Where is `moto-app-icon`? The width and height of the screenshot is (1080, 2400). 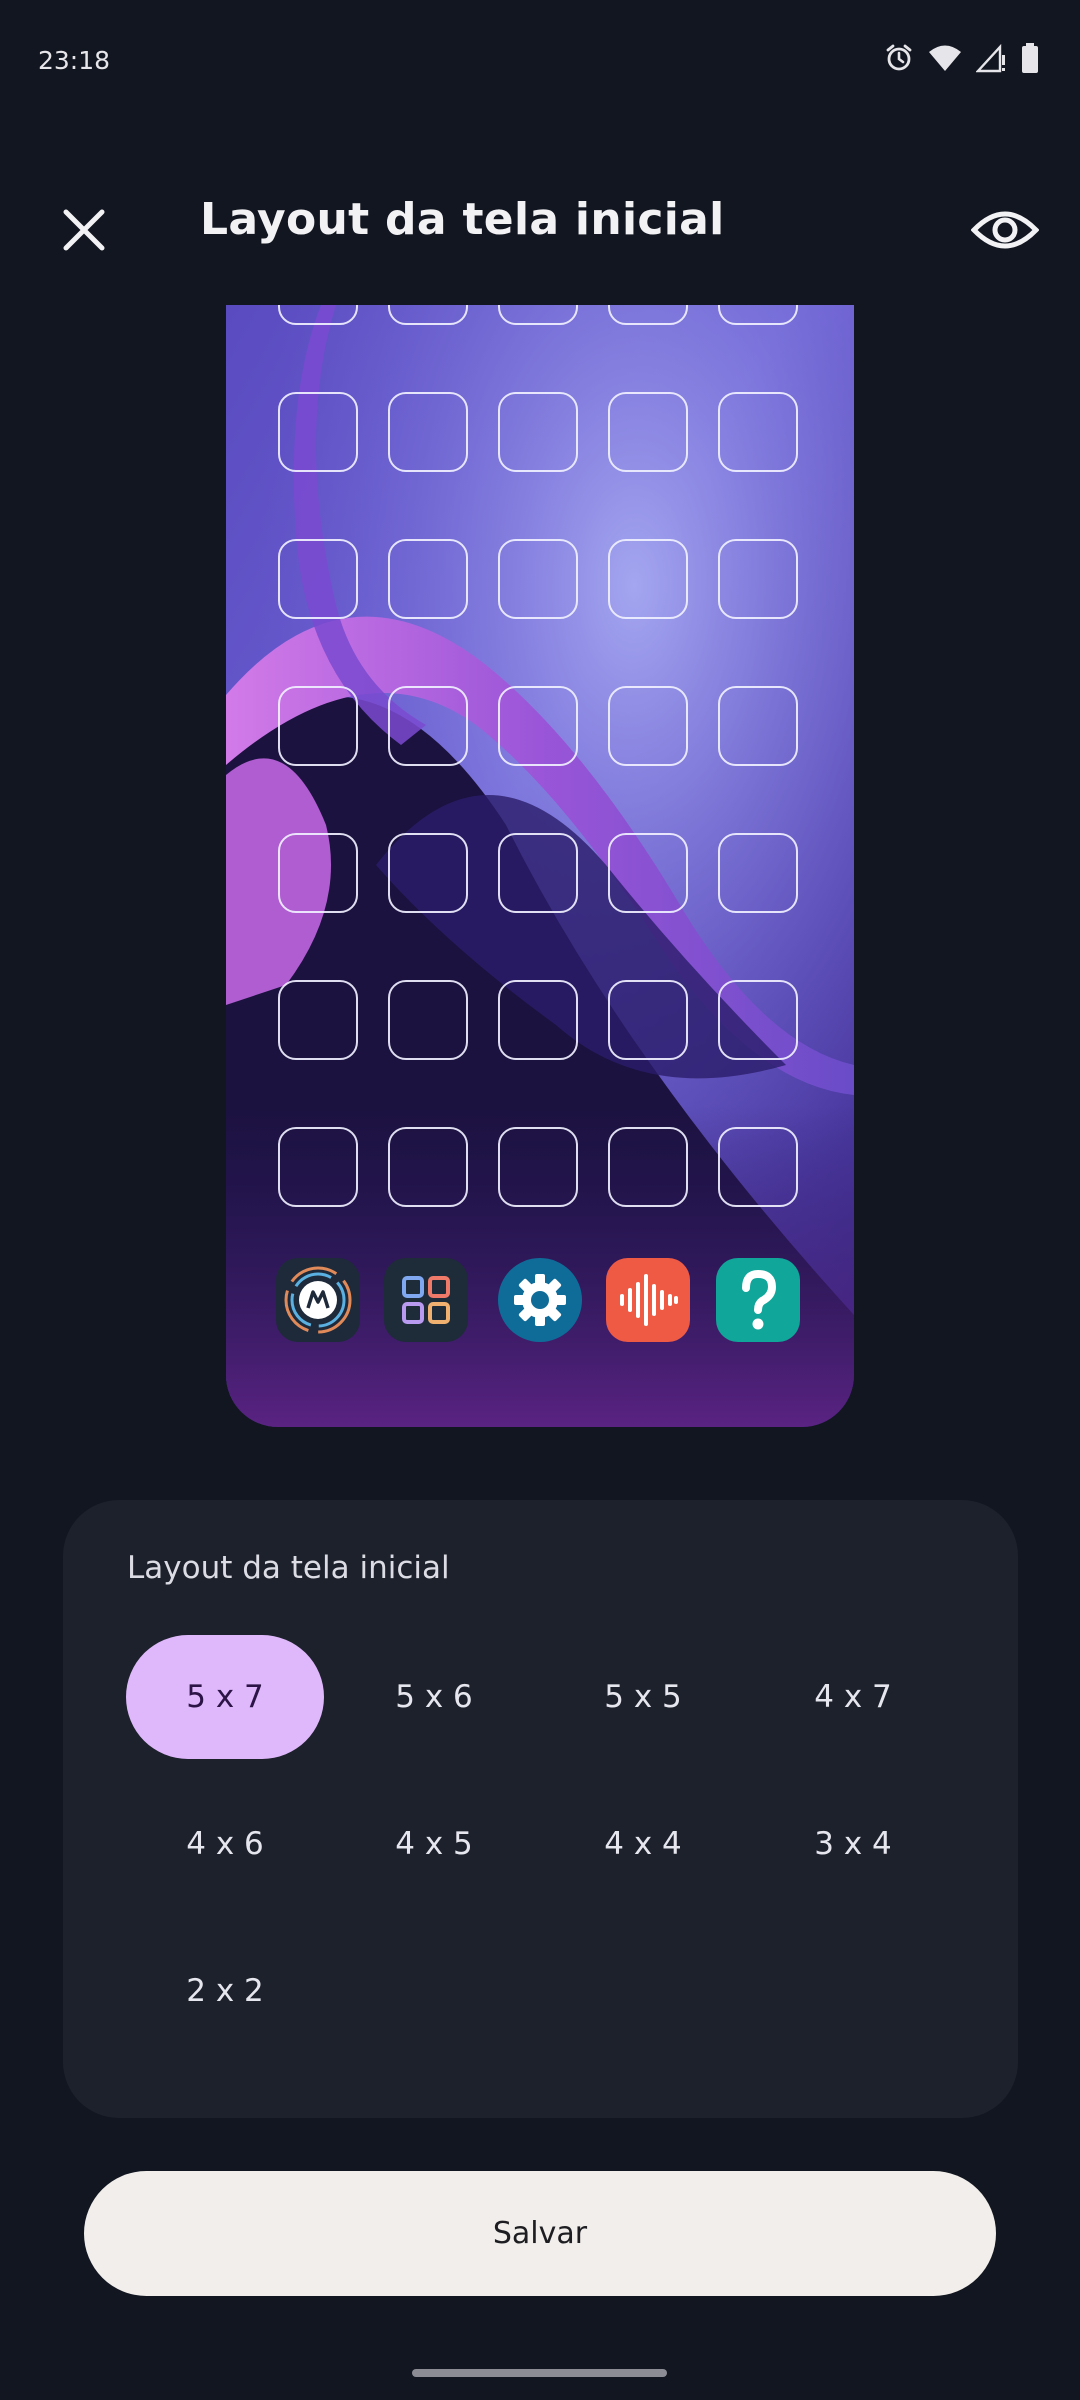
moto-app-icon is located at coordinates (318, 1300).